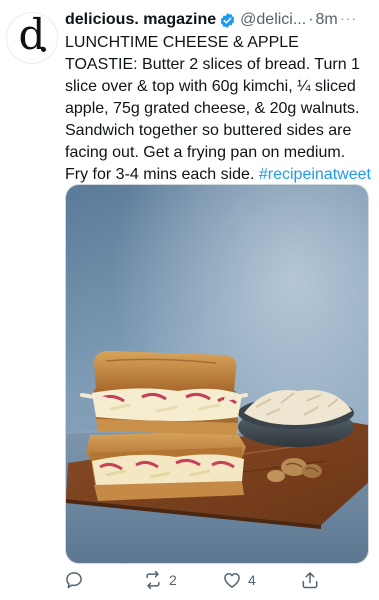 This screenshot has width=379, height=600. I want to click on like-button: 4, so click(239, 580).